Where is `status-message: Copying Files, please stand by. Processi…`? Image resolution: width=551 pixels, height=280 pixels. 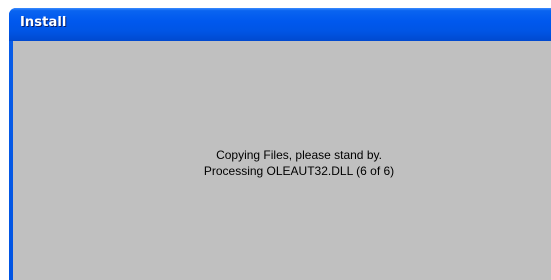 status-message: Copying Files, please stand by. Processi… is located at coordinates (282, 163).